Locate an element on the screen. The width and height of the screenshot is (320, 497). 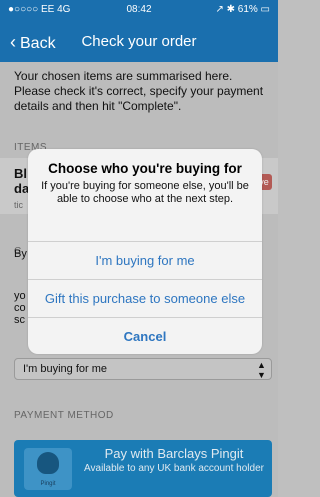
pingit-logo: Pingit is located at coordinates (48, 469).